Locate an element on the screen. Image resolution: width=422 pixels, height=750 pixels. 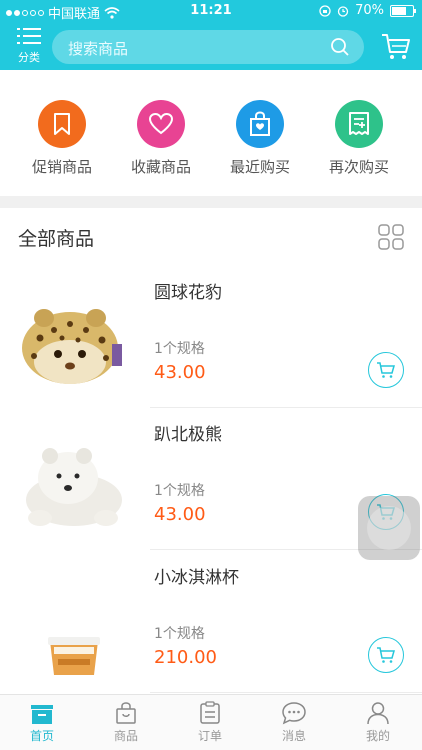
category-label: 分类 is located at coordinates (29, 57).